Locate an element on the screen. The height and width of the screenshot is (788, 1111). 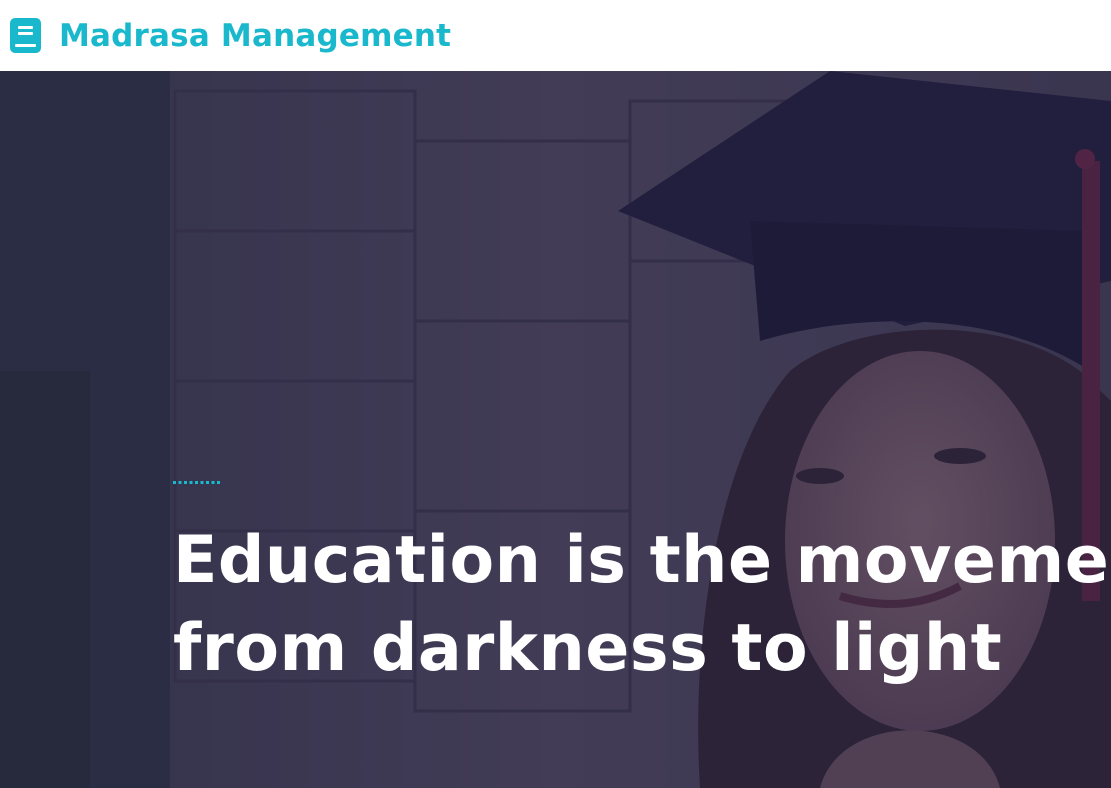
hero-title-line-1: Education is the movement is located at coordinates (642, 560).